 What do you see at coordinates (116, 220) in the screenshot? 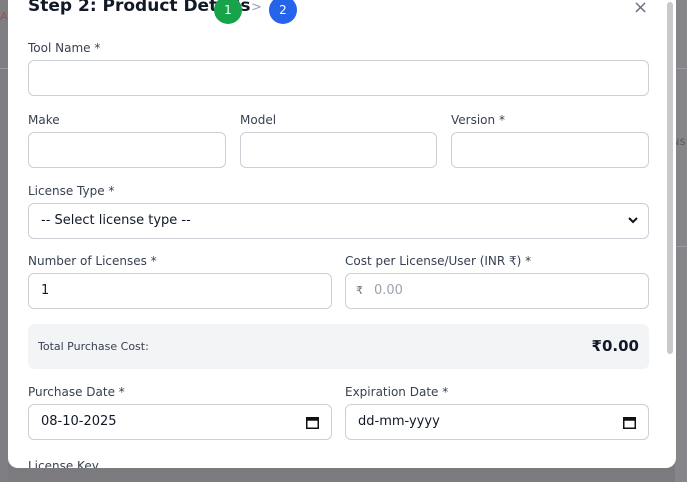
I see `license-type-selected: -- Select license type --` at bounding box center [116, 220].